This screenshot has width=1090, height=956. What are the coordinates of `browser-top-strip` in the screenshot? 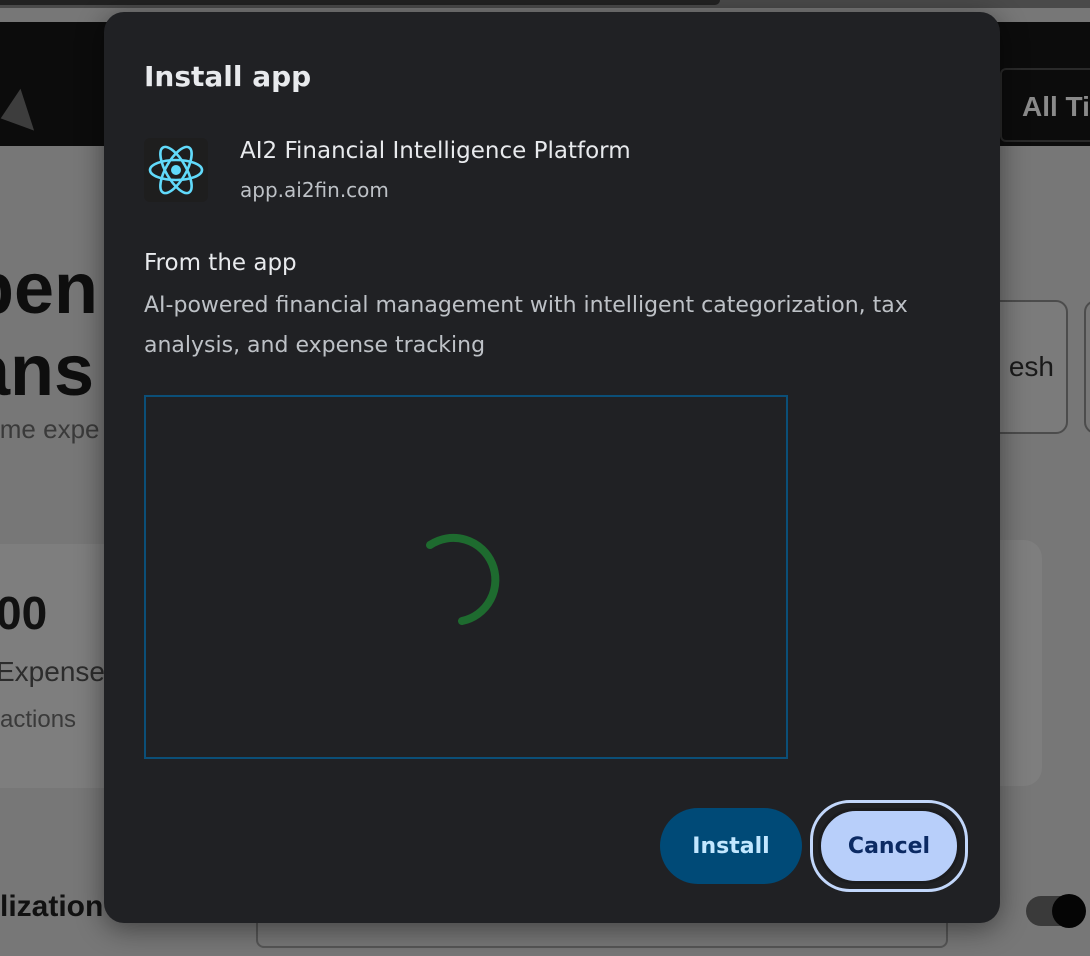 It's located at (545, 4).